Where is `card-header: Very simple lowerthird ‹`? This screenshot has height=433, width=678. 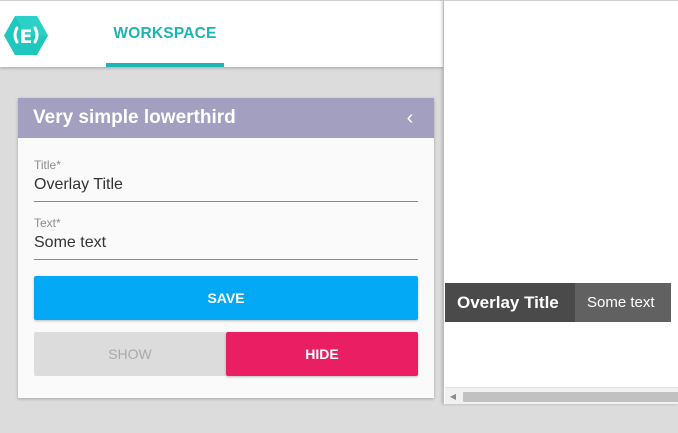 card-header: Very simple lowerthird ‹ is located at coordinates (226, 118).